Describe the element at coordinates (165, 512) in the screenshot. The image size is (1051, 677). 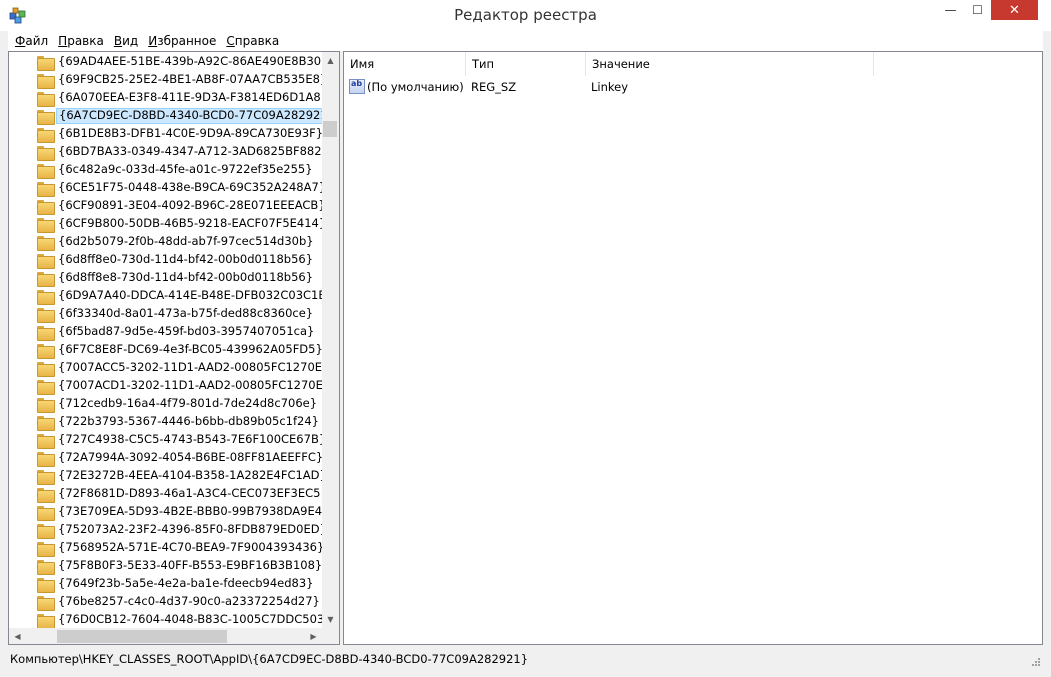
I see `tree-item: {73E709EA-5D93-4B2E-BBB0-99B7938DA9E4}` at that location.